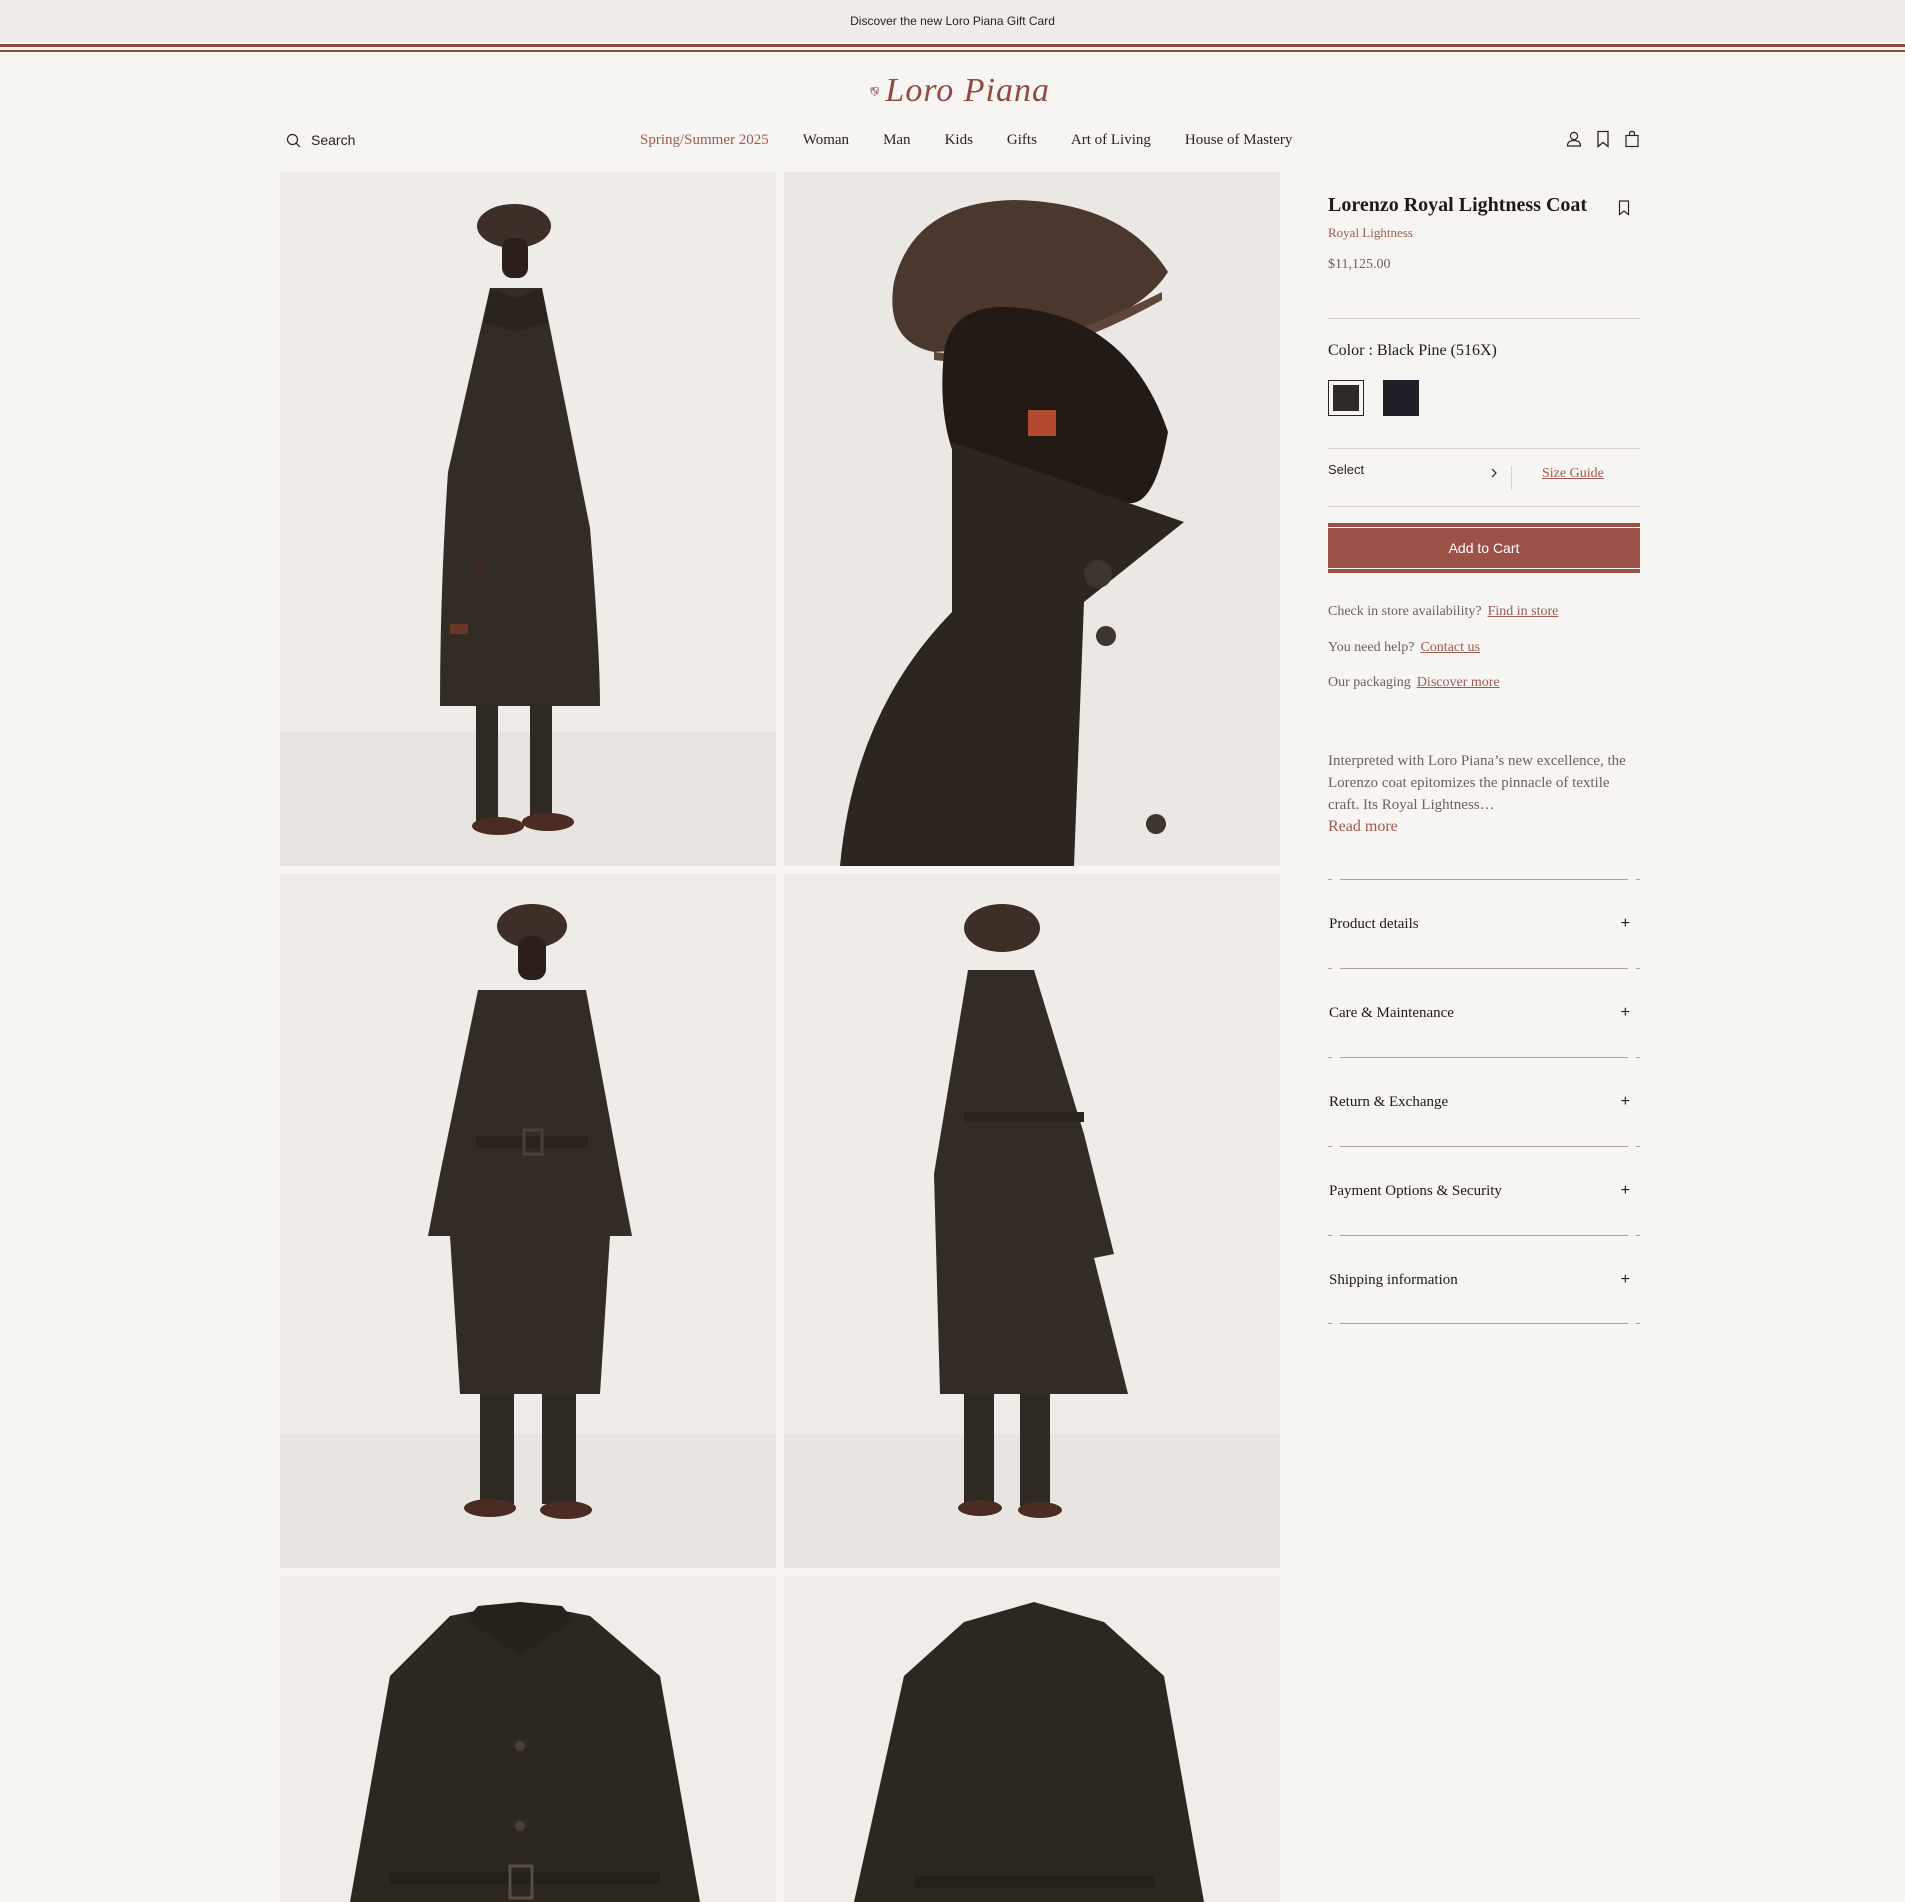 The height and width of the screenshot is (1902, 1905). I want to click on packaging-row: Our packaging Discover more, so click(1414, 683).